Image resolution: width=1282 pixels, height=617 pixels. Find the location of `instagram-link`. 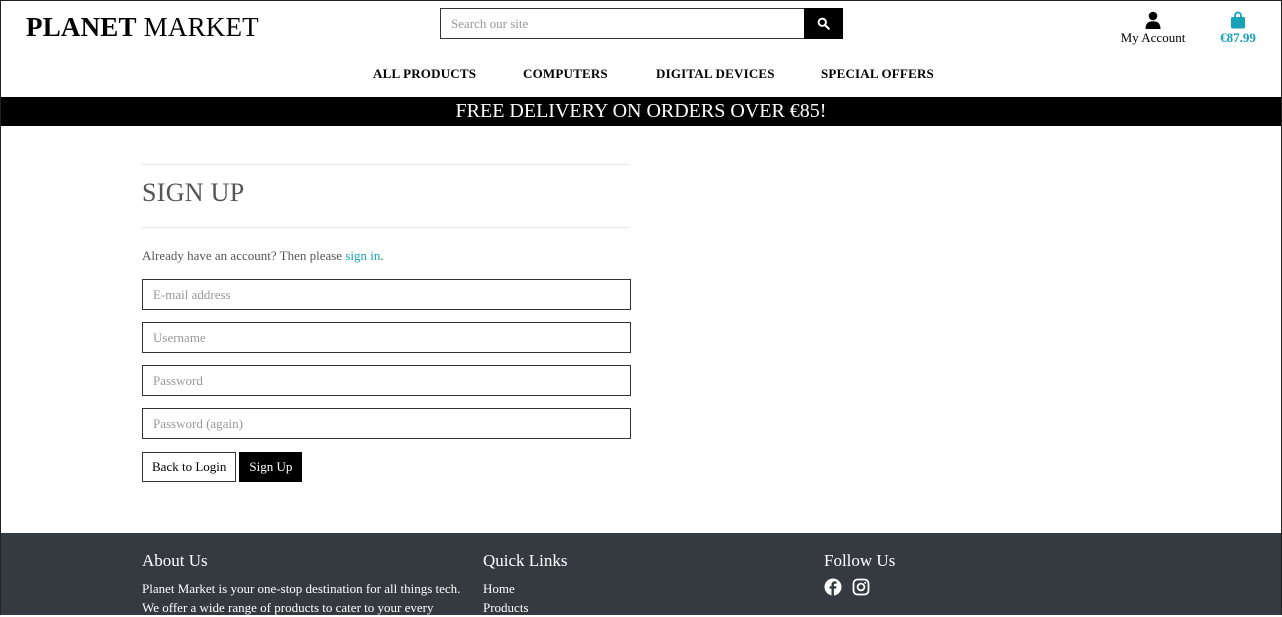

instagram-link is located at coordinates (861, 589).